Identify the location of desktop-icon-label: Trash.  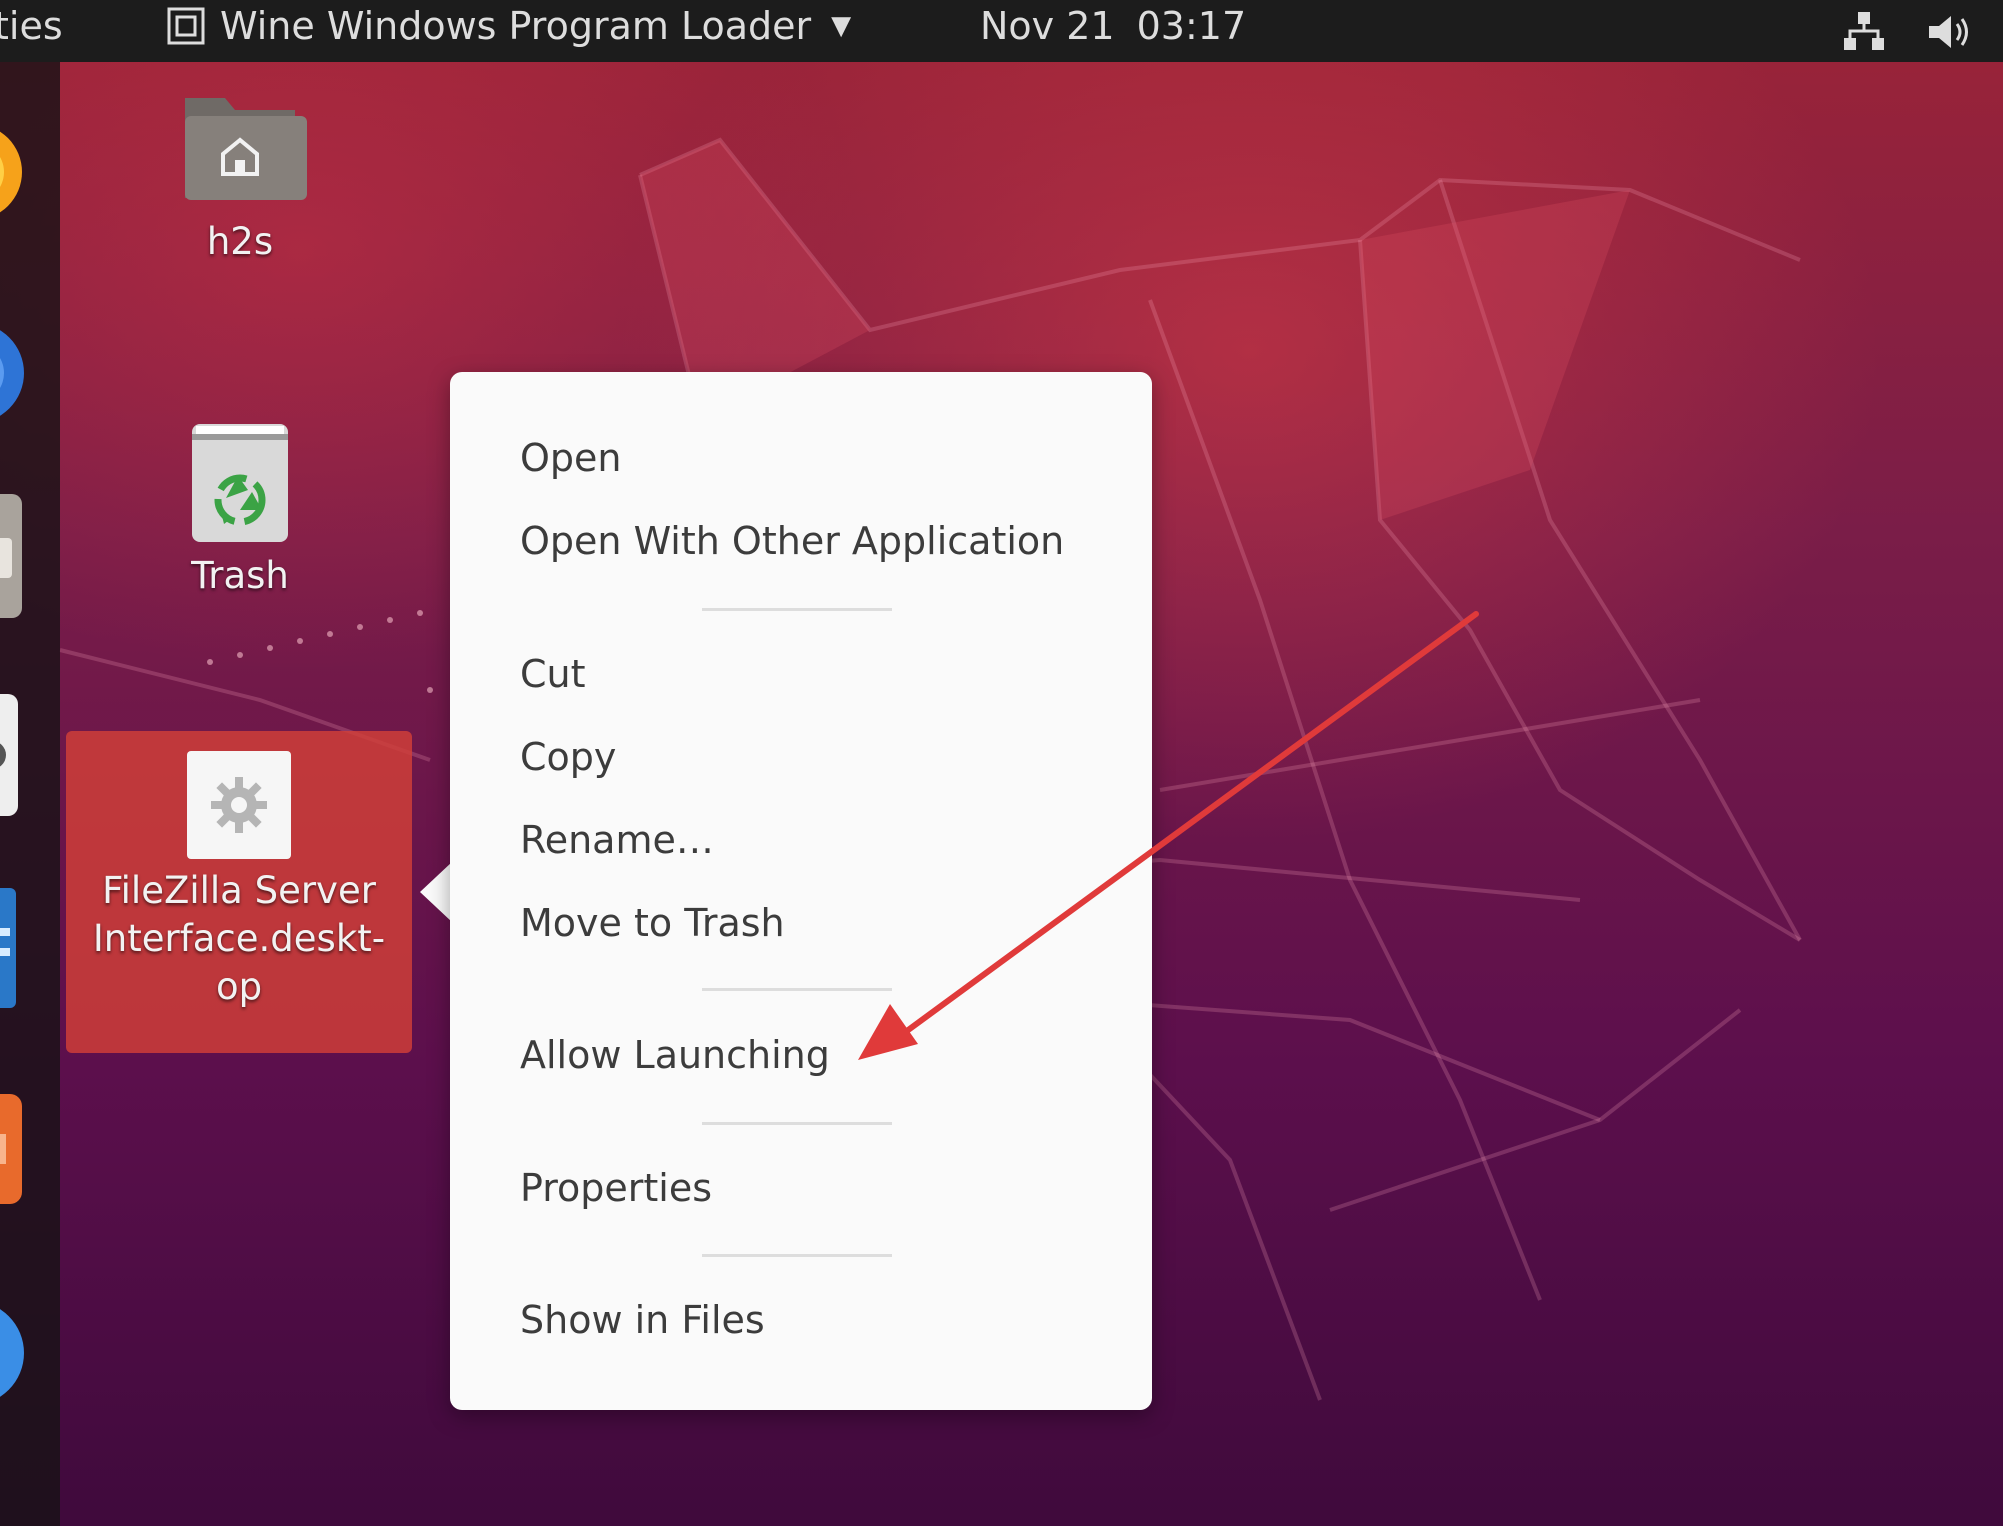
(240, 575).